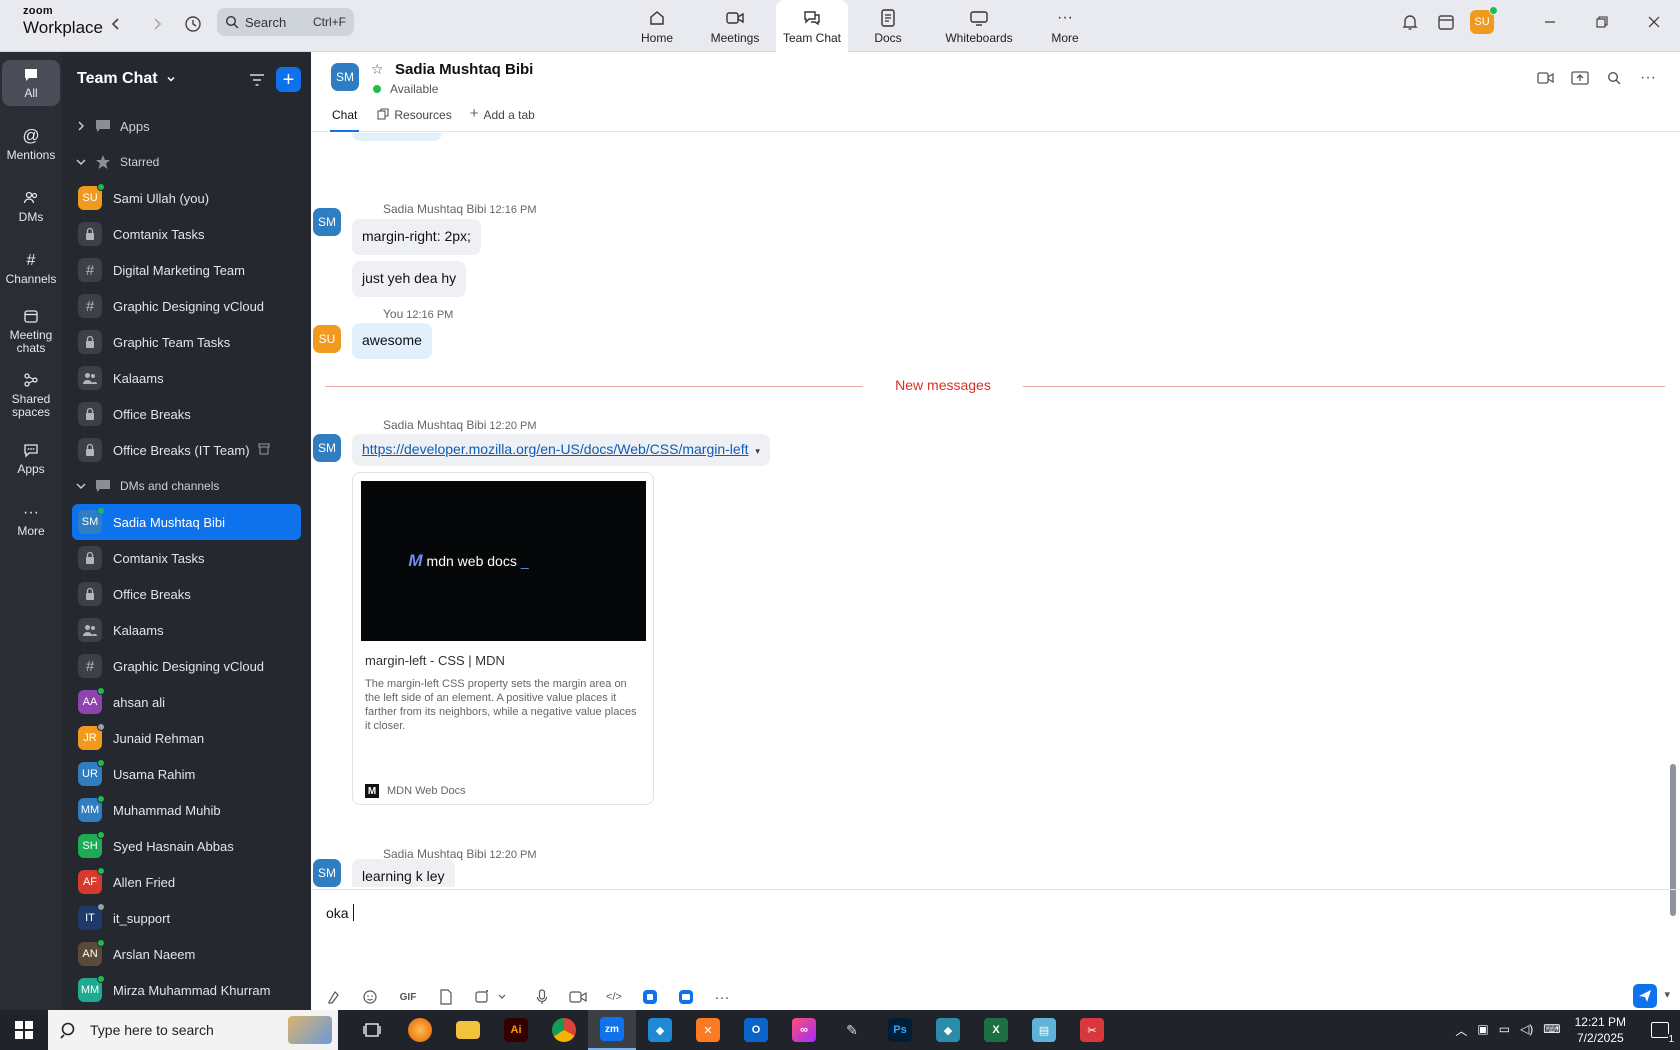 The height and width of the screenshot is (1050, 1680). What do you see at coordinates (1551, 1030) in the screenshot?
I see `input-language-icon: ⌨` at bounding box center [1551, 1030].